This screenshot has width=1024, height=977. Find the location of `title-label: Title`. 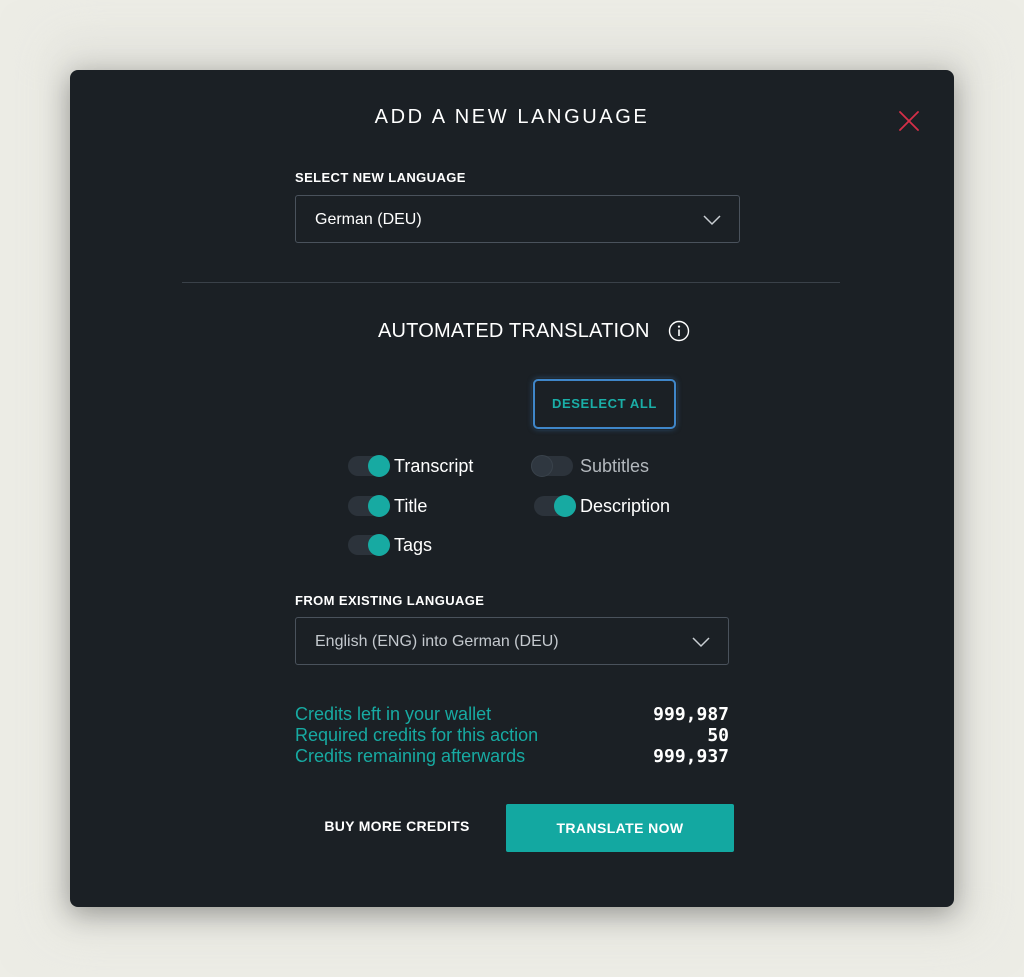

title-label: Title is located at coordinates (411, 506).